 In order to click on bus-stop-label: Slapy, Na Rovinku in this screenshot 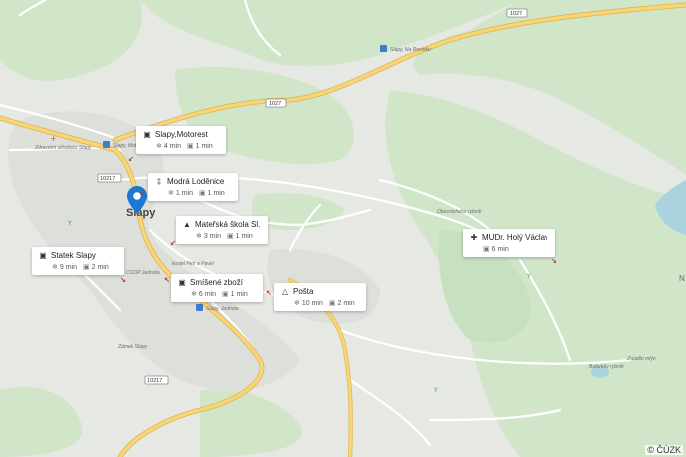, I will do `click(410, 50)`.